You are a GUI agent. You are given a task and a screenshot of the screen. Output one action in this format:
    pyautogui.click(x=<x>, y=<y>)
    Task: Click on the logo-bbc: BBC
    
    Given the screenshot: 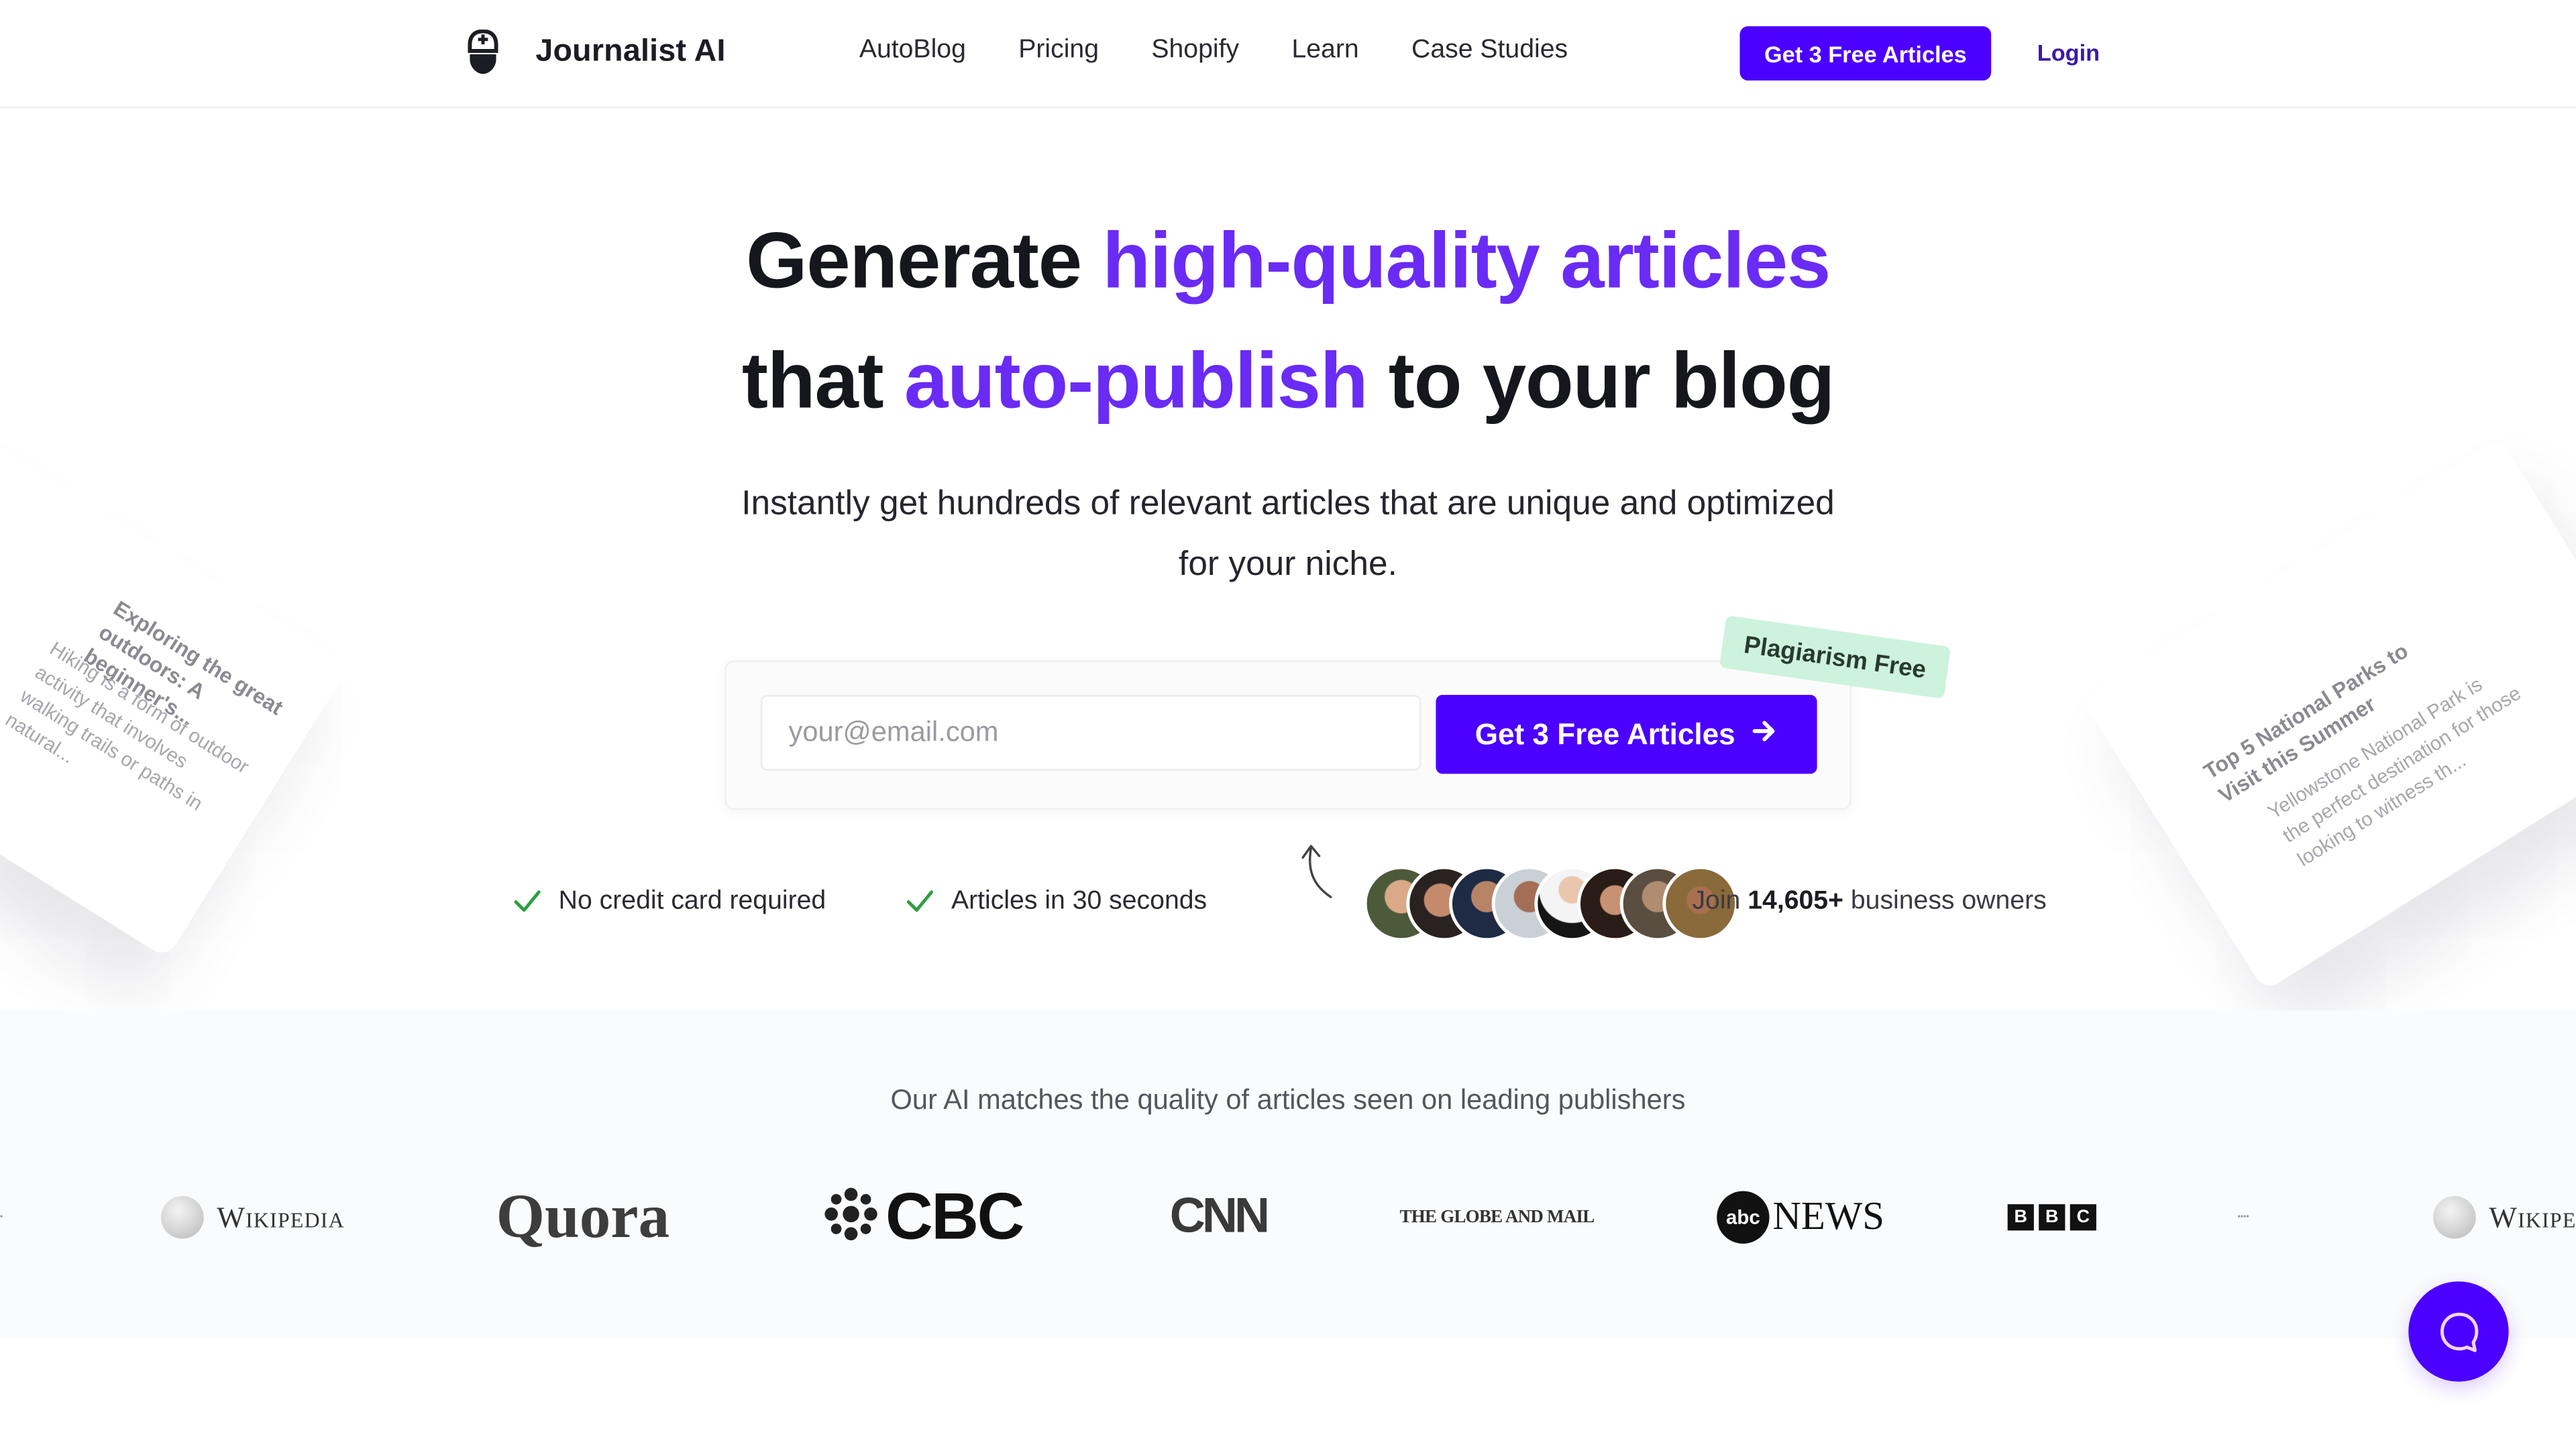 What is the action you would take?
    pyautogui.click(x=2051, y=1217)
    